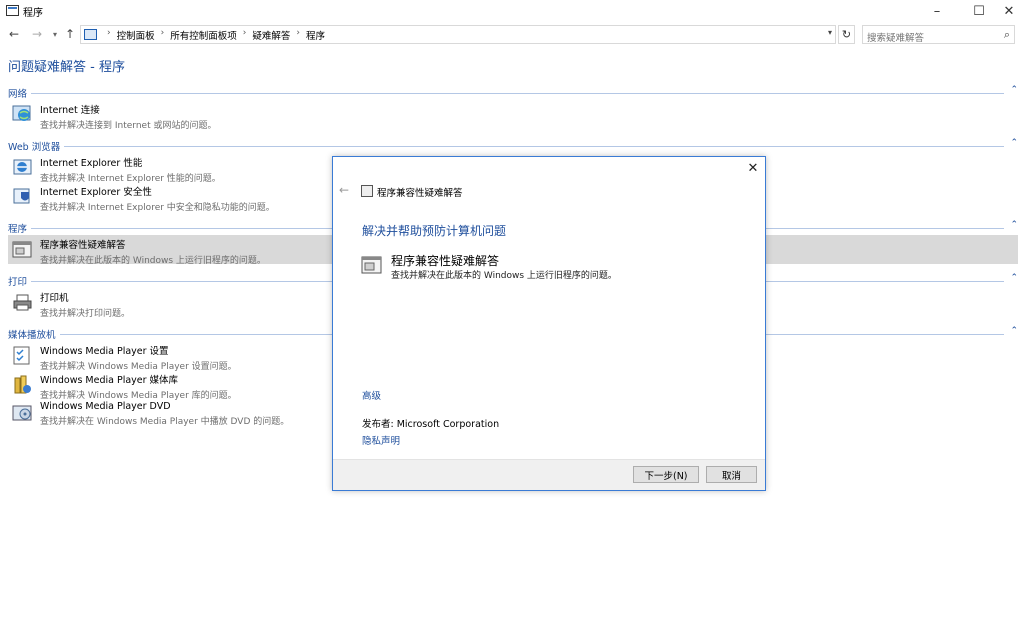 This screenshot has width=1024, height=643. I want to click on wmp-settings-icon, so click(21, 355).